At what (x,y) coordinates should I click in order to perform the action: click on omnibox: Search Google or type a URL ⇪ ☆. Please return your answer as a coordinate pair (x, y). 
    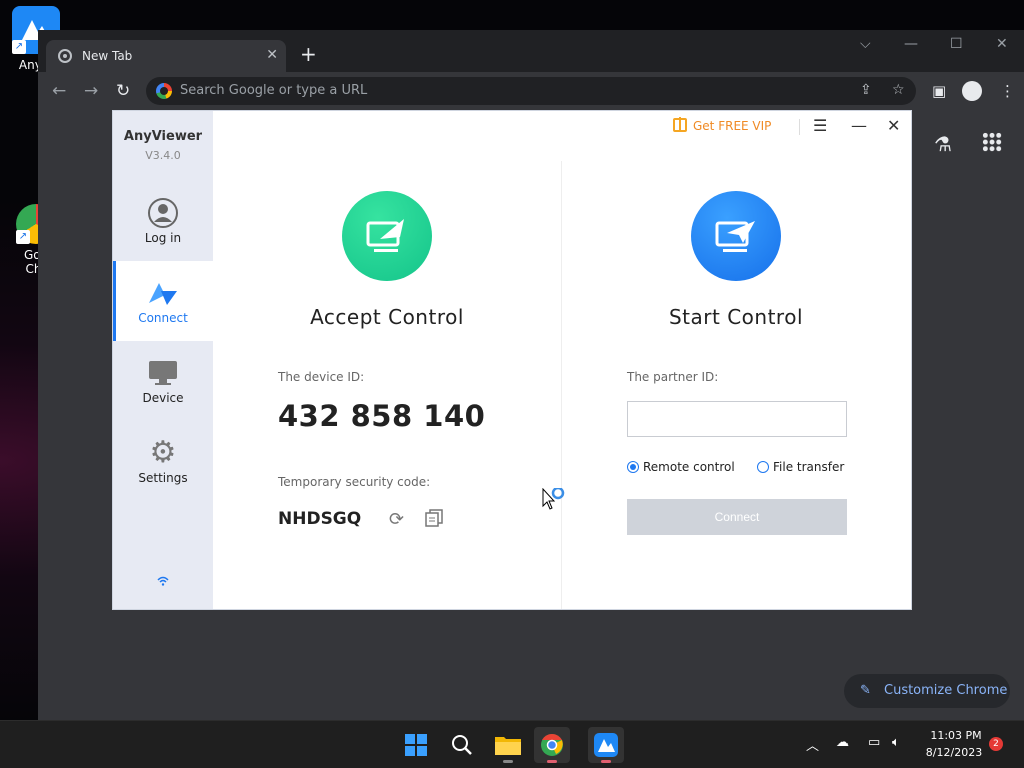
    Looking at the image, I should click on (531, 91).